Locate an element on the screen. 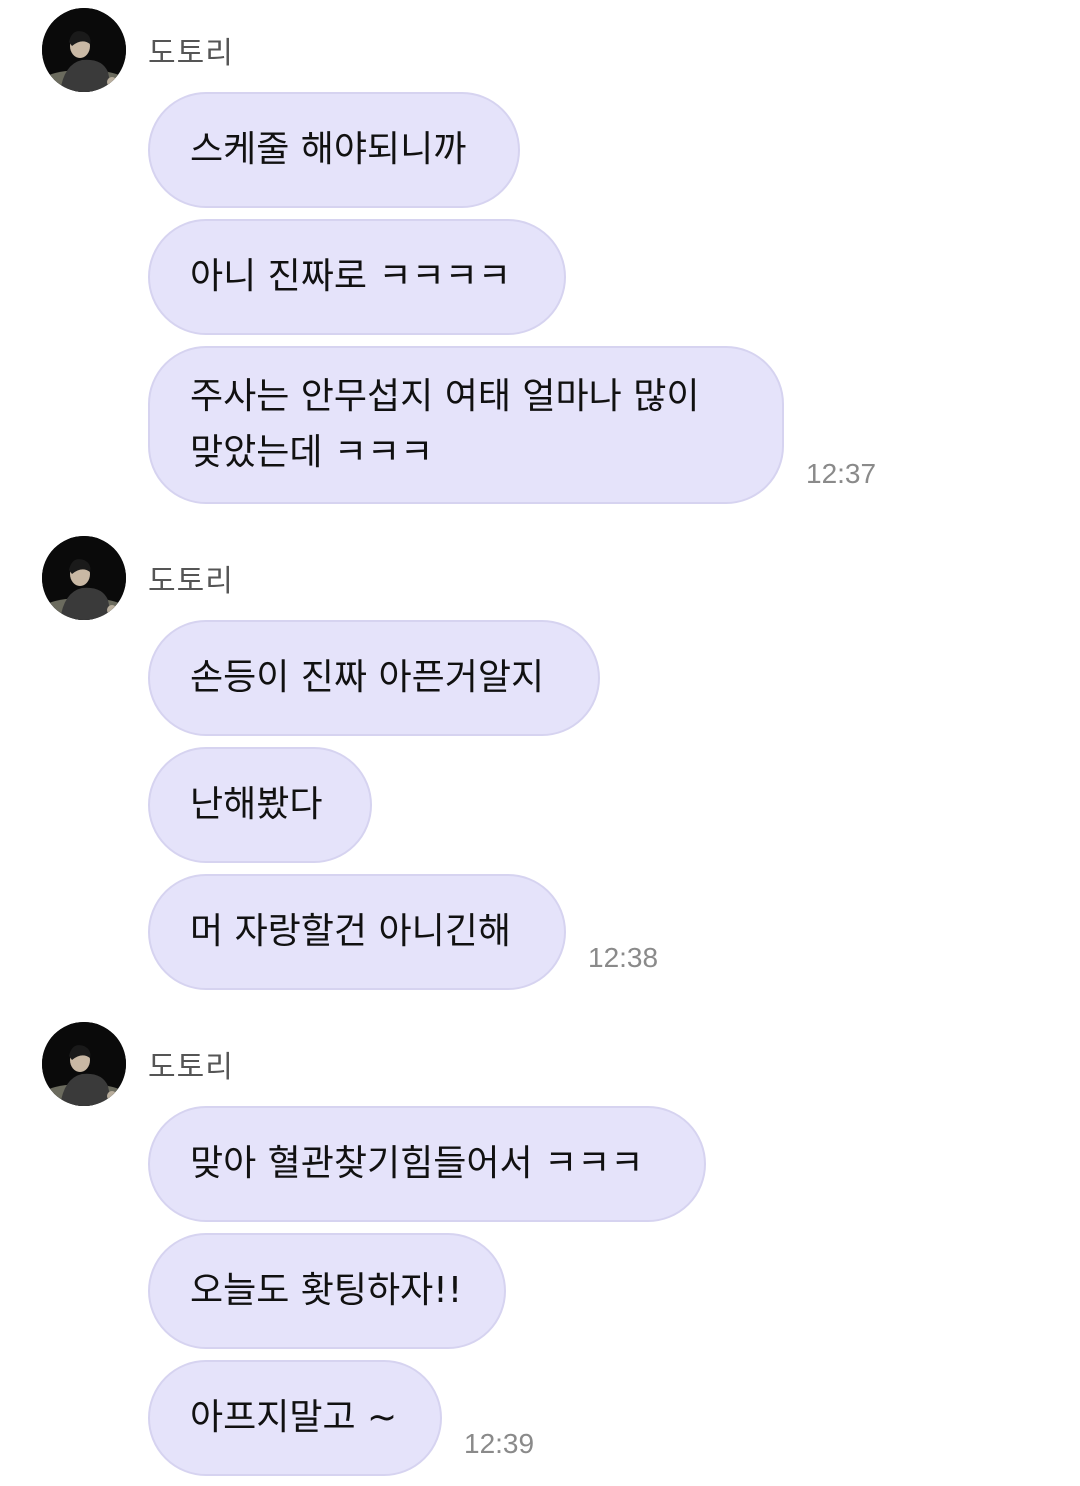 The image size is (1080, 1486). message-bubble: 머 자랑할건 아니긴해 is located at coordinates (357, 932).